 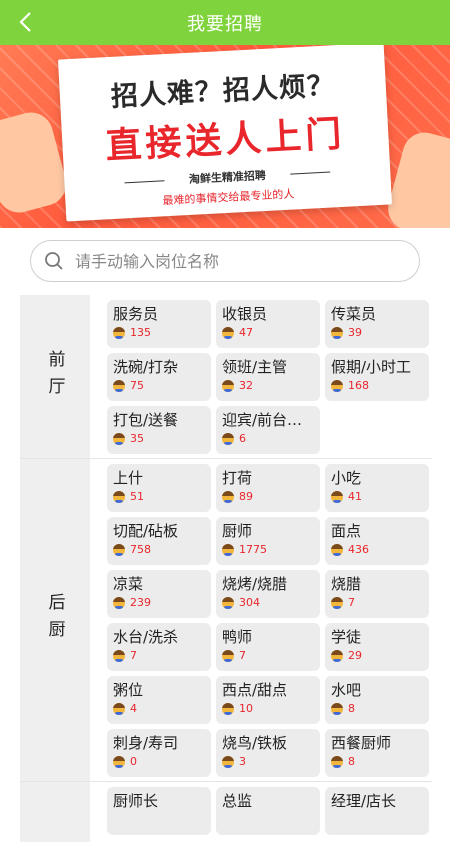 What do you see at coordinates (237, 637) in the screenshot?
I see `job-name: 鸭师` at bounding box center [237, 637].